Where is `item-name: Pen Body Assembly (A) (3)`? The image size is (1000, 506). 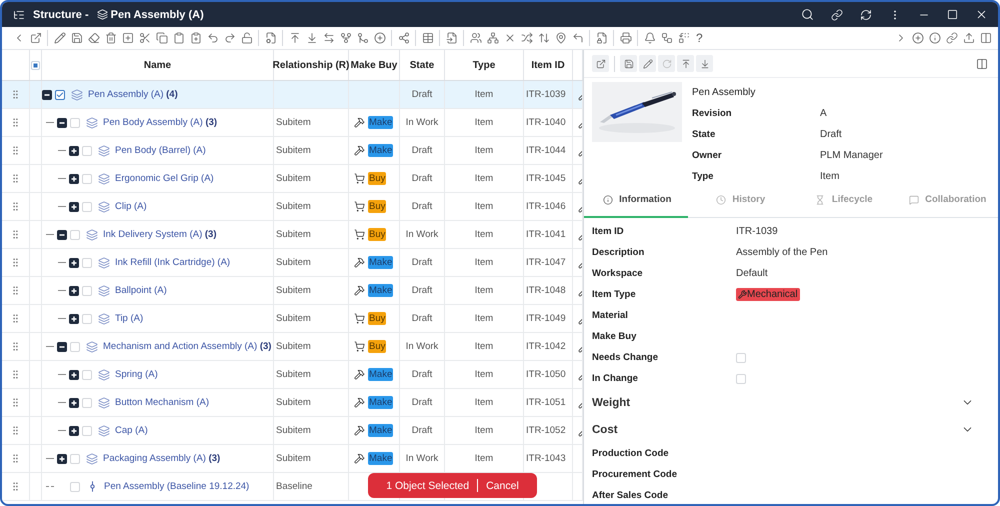
item-name: Pen Body Assembly (A) (3) is located at coordinates (160, 122).